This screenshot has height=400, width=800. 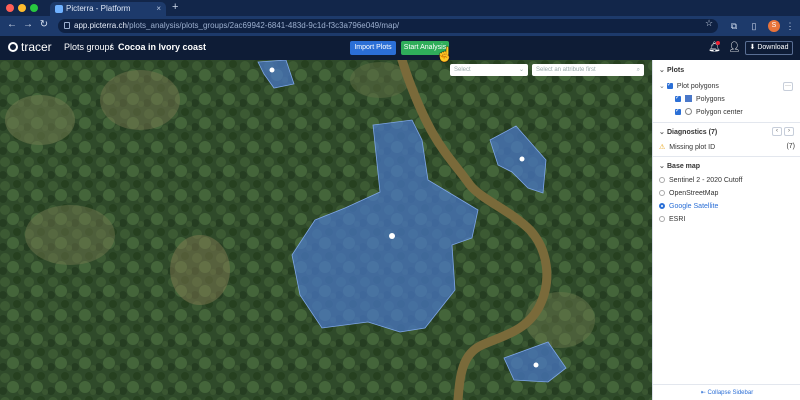 I want to click on warning-icon: ⚠, so click(x=662, y=147).